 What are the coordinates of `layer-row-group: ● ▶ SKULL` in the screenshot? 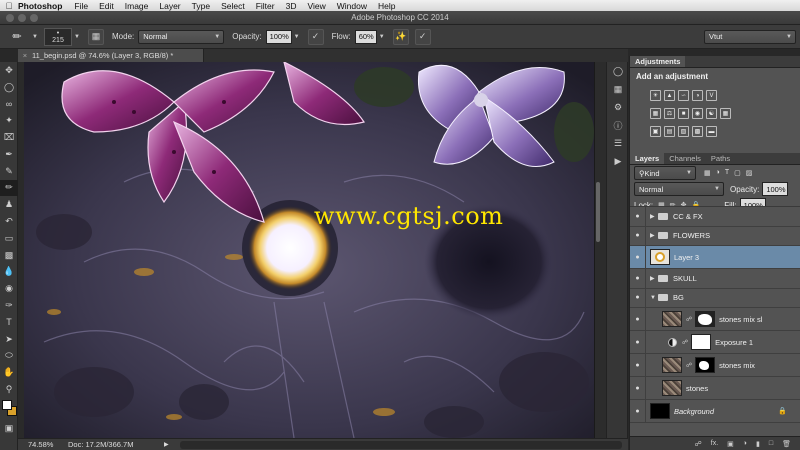 It's located at (715, 279).